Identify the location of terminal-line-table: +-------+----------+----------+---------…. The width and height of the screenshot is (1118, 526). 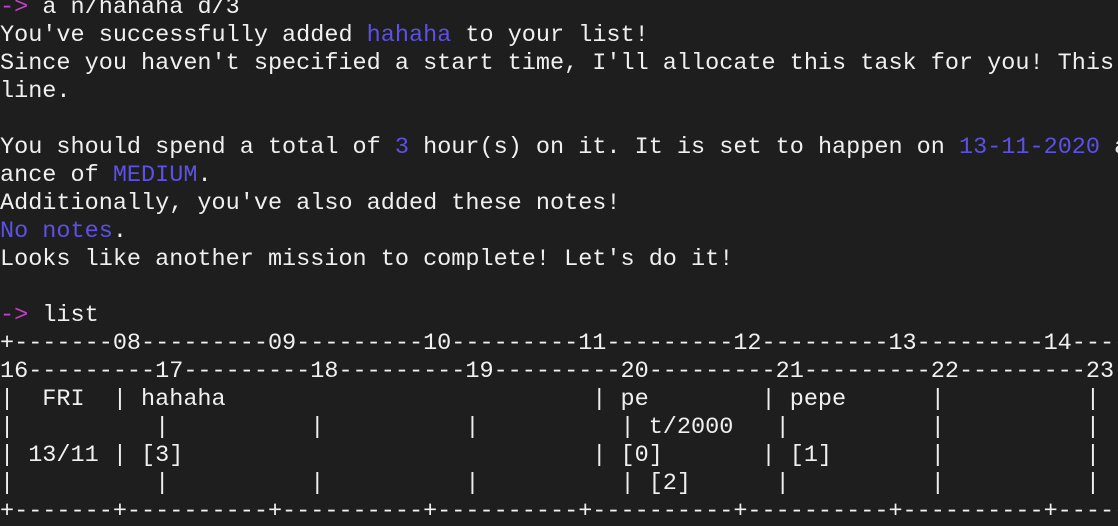
(559, 512).